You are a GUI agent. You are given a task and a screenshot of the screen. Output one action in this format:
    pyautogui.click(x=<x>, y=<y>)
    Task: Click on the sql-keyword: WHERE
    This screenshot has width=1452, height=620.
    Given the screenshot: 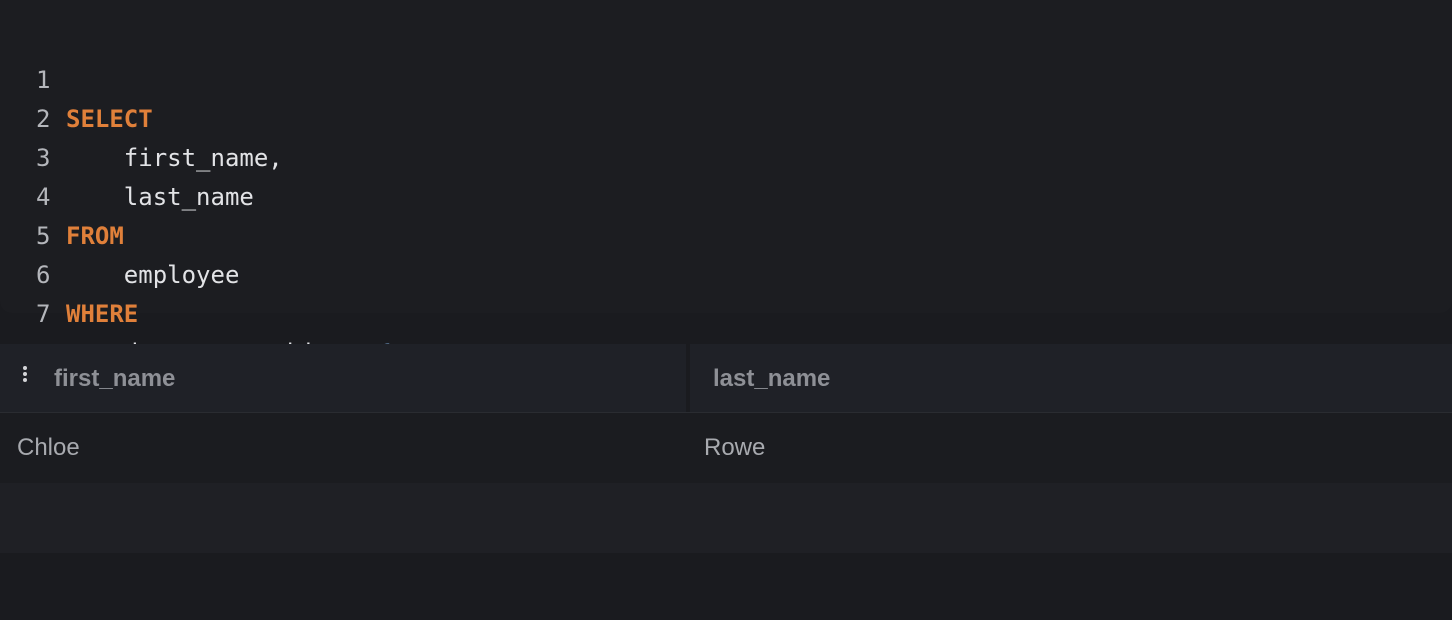 What is the action you would take?
    pyautogui.click(x=102, y=314)
    